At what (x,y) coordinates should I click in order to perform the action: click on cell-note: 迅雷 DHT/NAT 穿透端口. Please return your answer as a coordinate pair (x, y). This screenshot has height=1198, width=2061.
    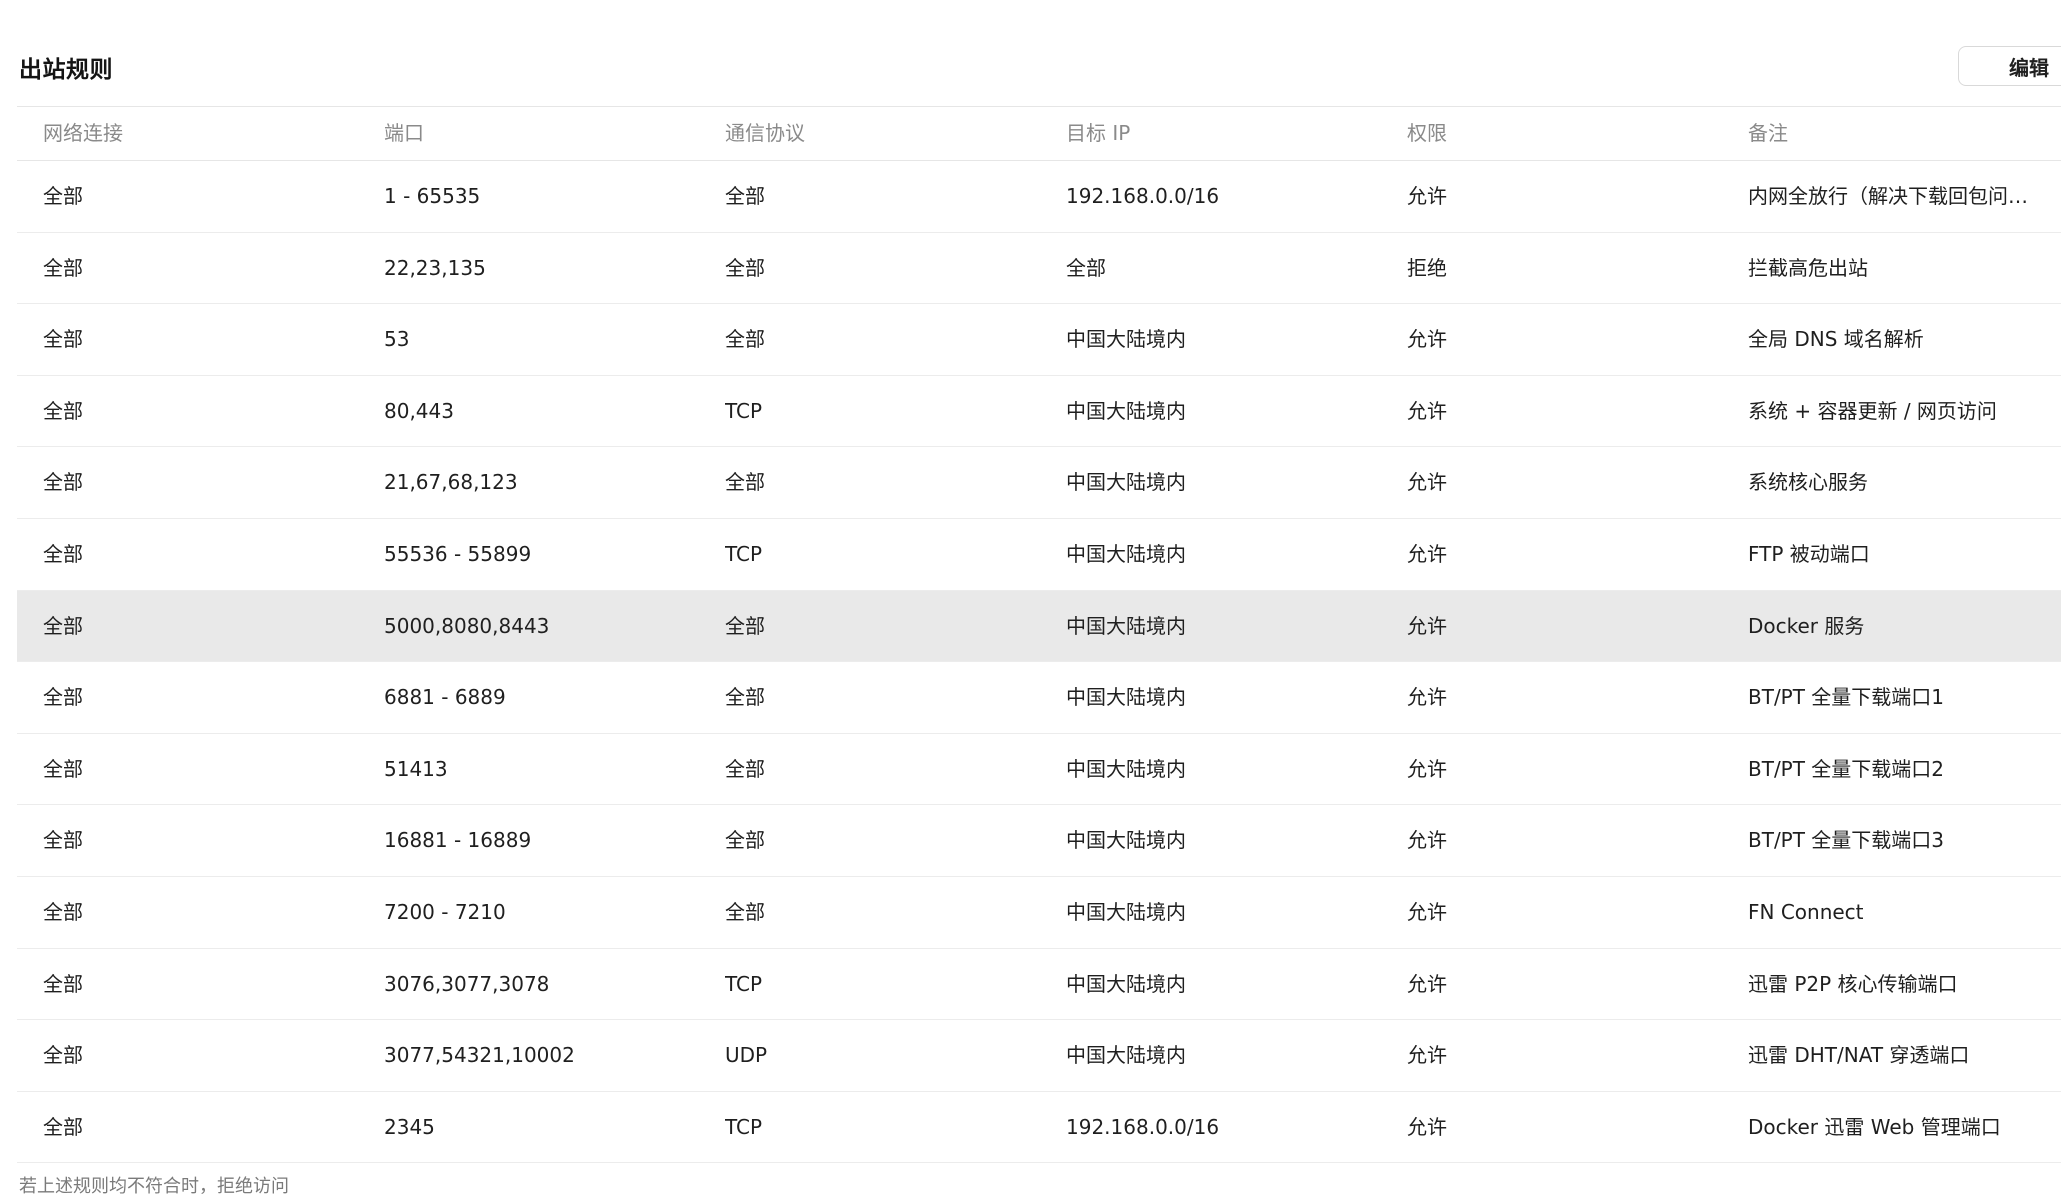
    Looking at the image, I should click on (1859, 1055).